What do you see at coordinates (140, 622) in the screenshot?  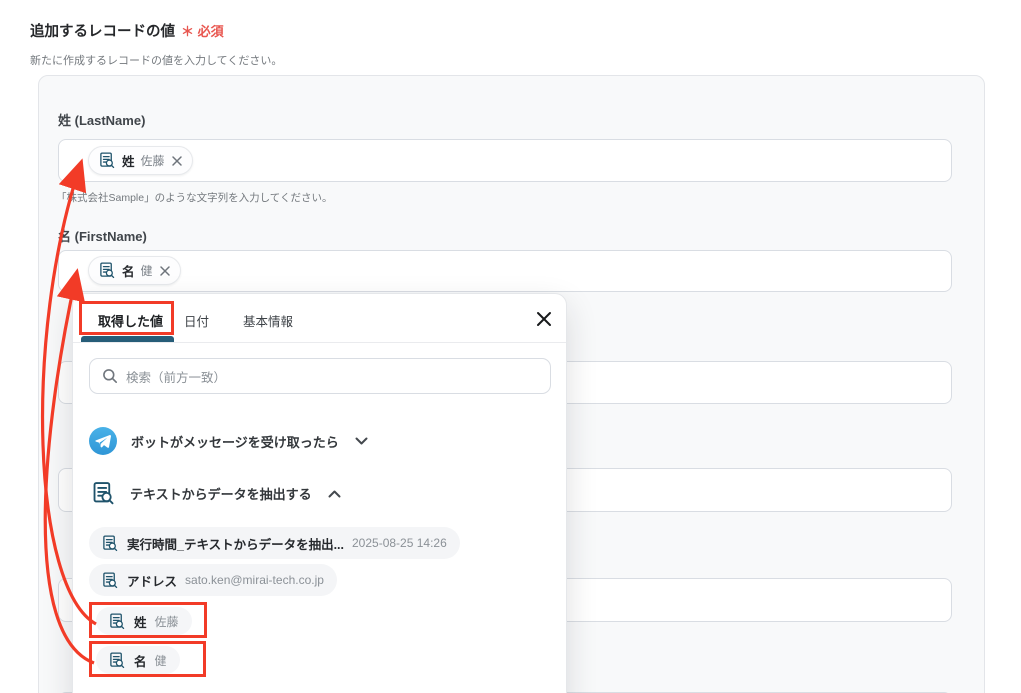 I see `item-label: 姓` at bounding box center [140, 622].